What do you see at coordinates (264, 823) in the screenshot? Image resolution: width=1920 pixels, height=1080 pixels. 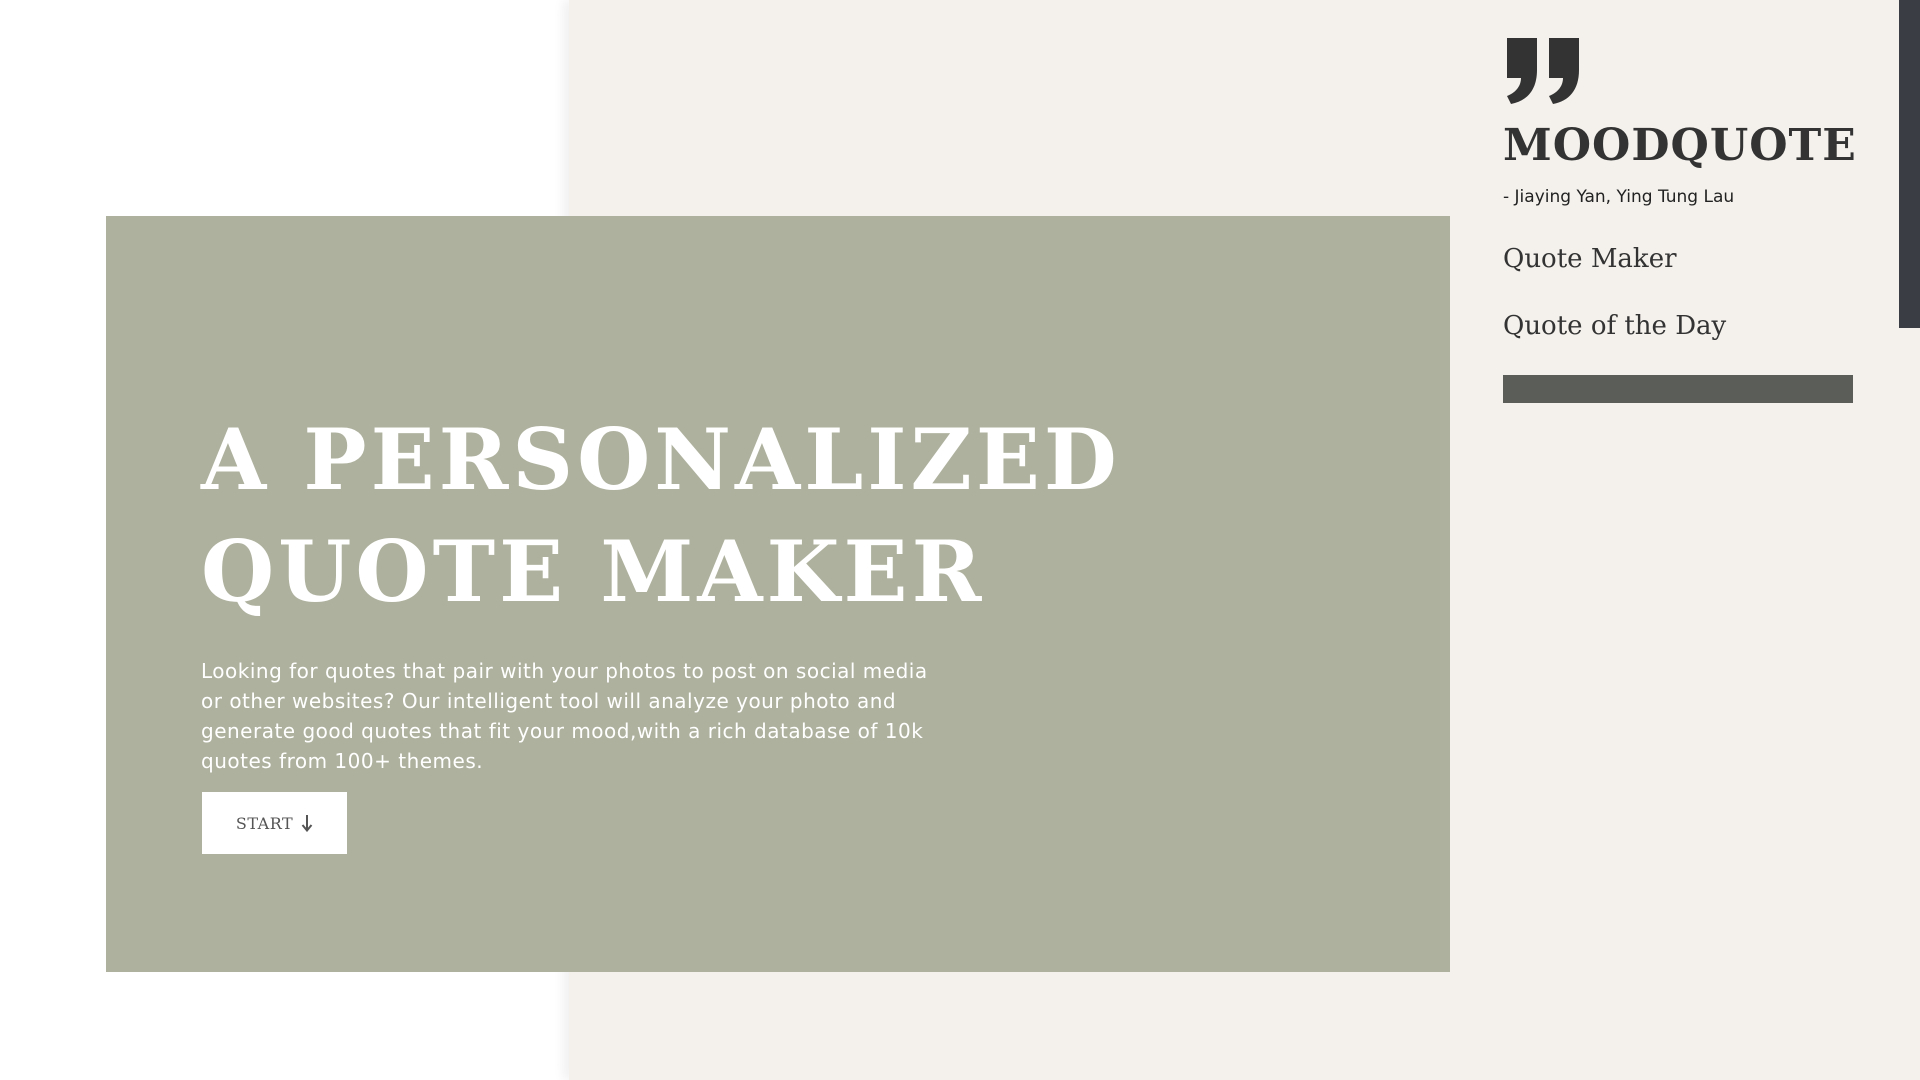 I see `start-button-label: START` at bounding box center [264, 823].